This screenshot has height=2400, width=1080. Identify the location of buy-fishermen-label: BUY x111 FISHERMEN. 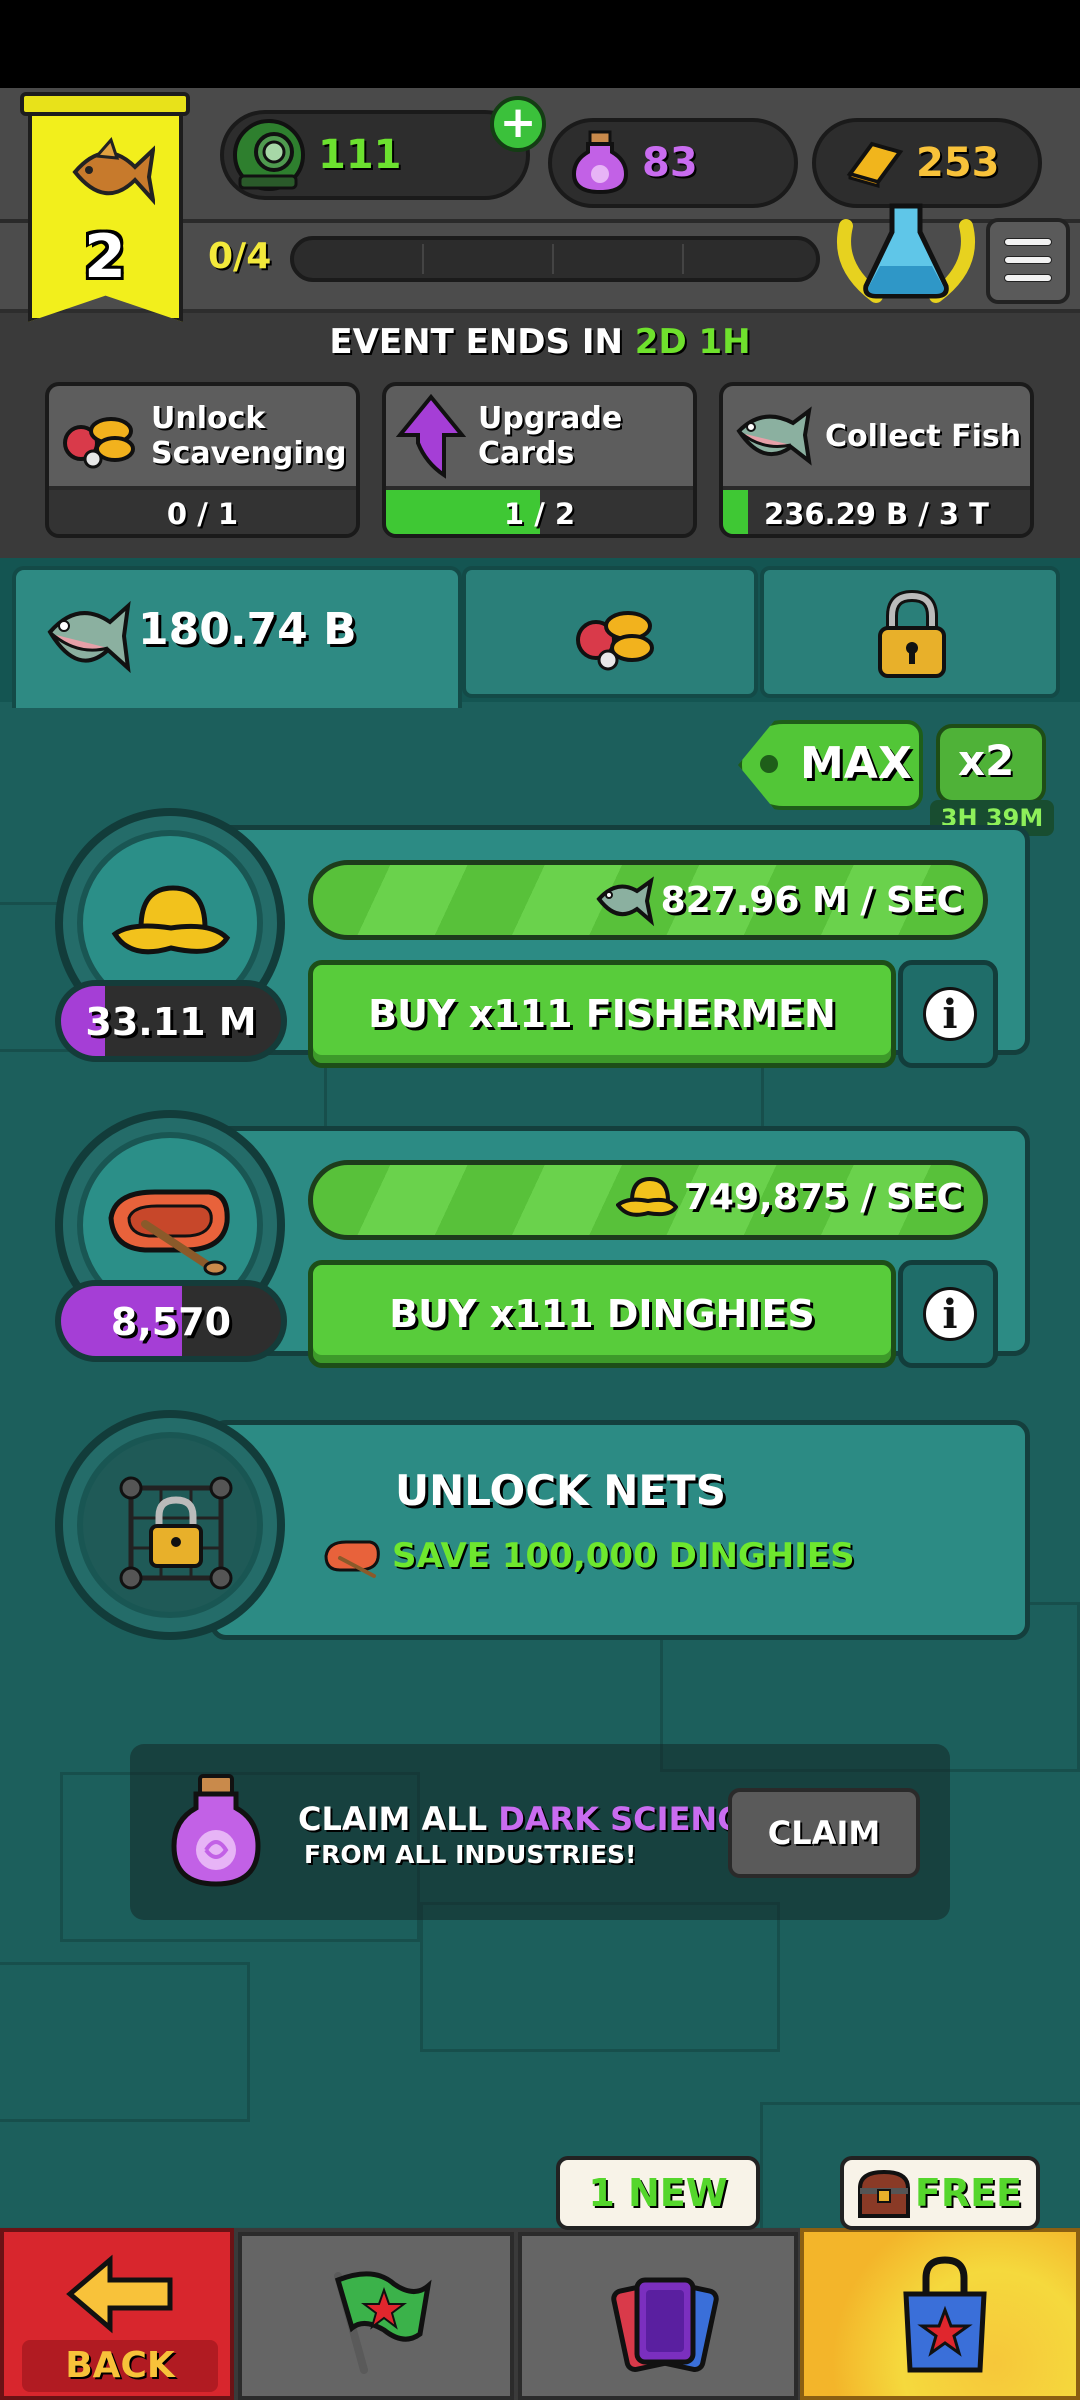
(602, 1014).